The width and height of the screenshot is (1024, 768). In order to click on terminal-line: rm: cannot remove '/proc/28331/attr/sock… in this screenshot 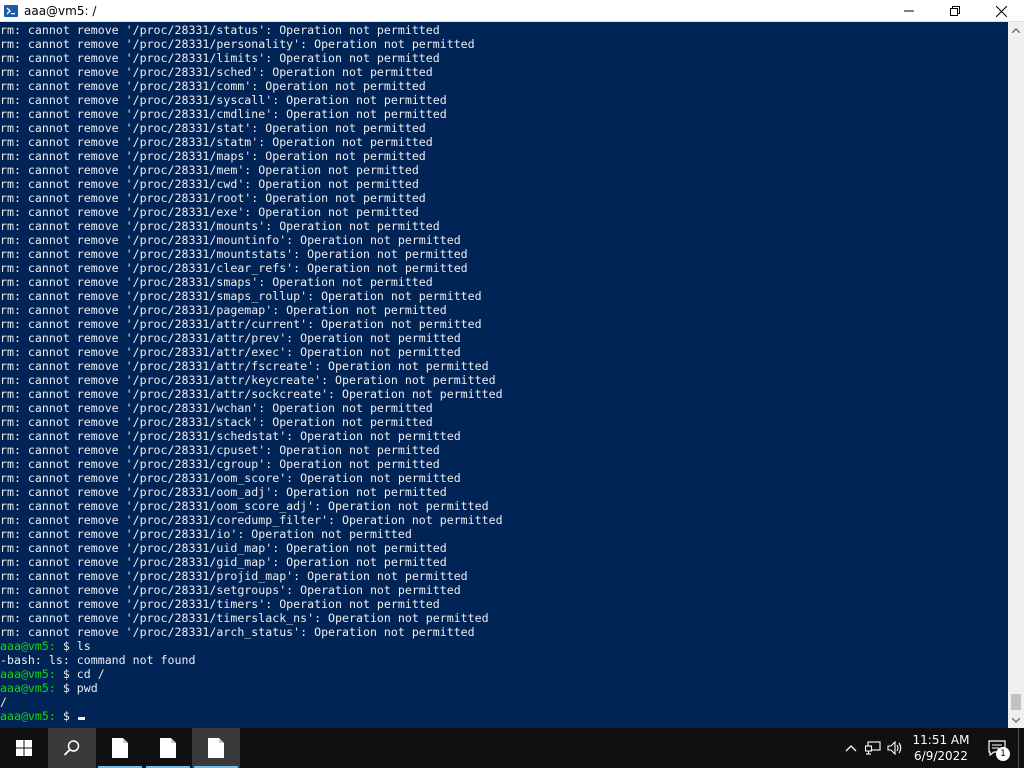, I will do `click(251, 394)`.